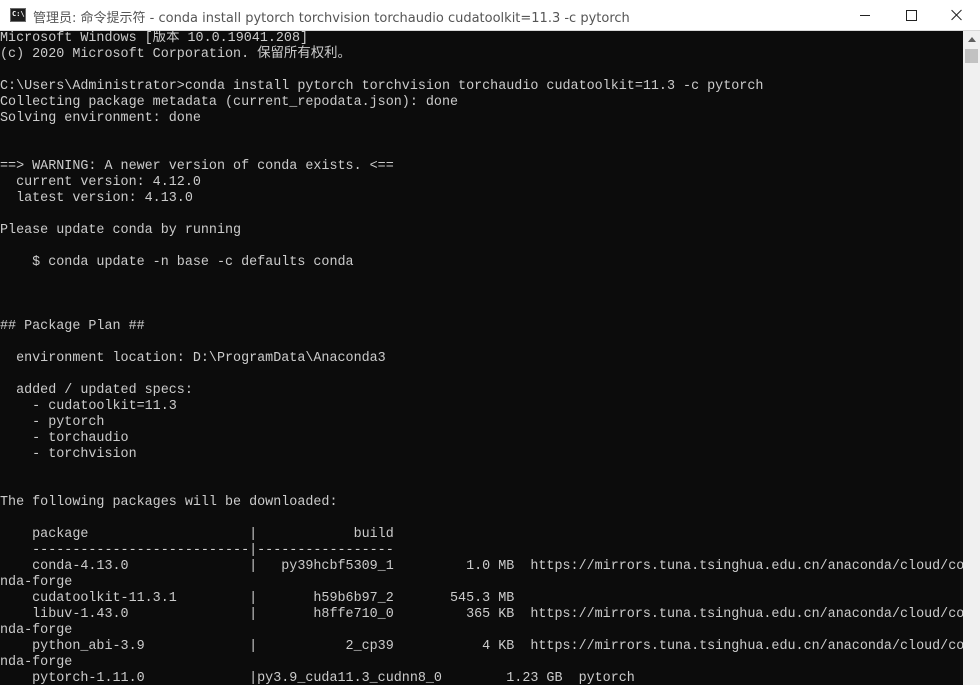 Image resolution: width=980 pixels, height=685 pixels. What do you see at coordinates (971, 56) in the screenshot?
I see `scroll-thumb` at bounding box center [971, 56].